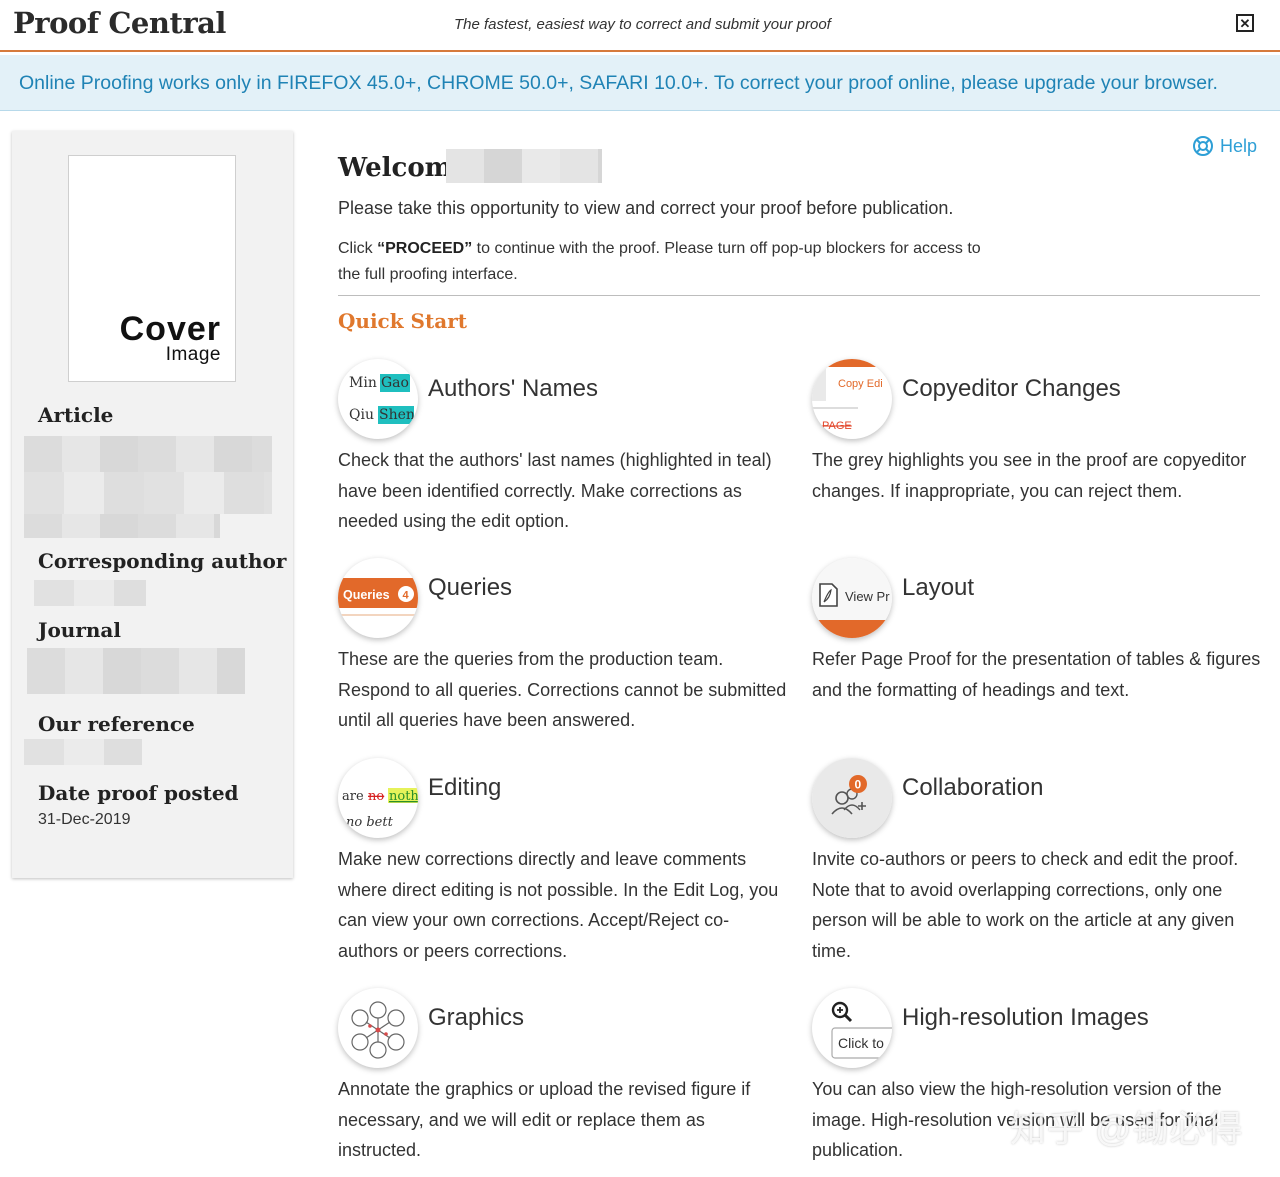  I want to click on icon-queries-label: Queries, so click(366, 595).